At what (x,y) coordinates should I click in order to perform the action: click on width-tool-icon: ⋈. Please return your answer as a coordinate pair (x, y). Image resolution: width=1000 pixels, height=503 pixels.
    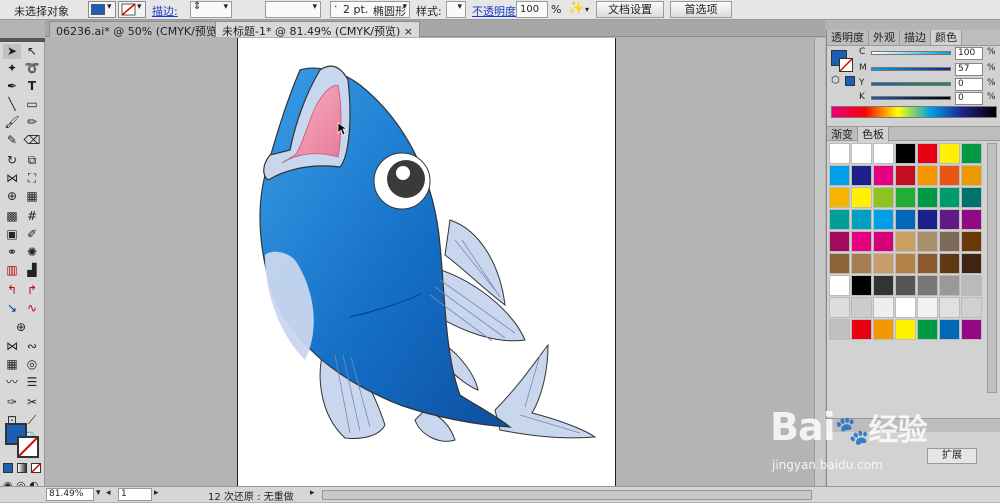
    Looking at the image, I should click on (12, 178).